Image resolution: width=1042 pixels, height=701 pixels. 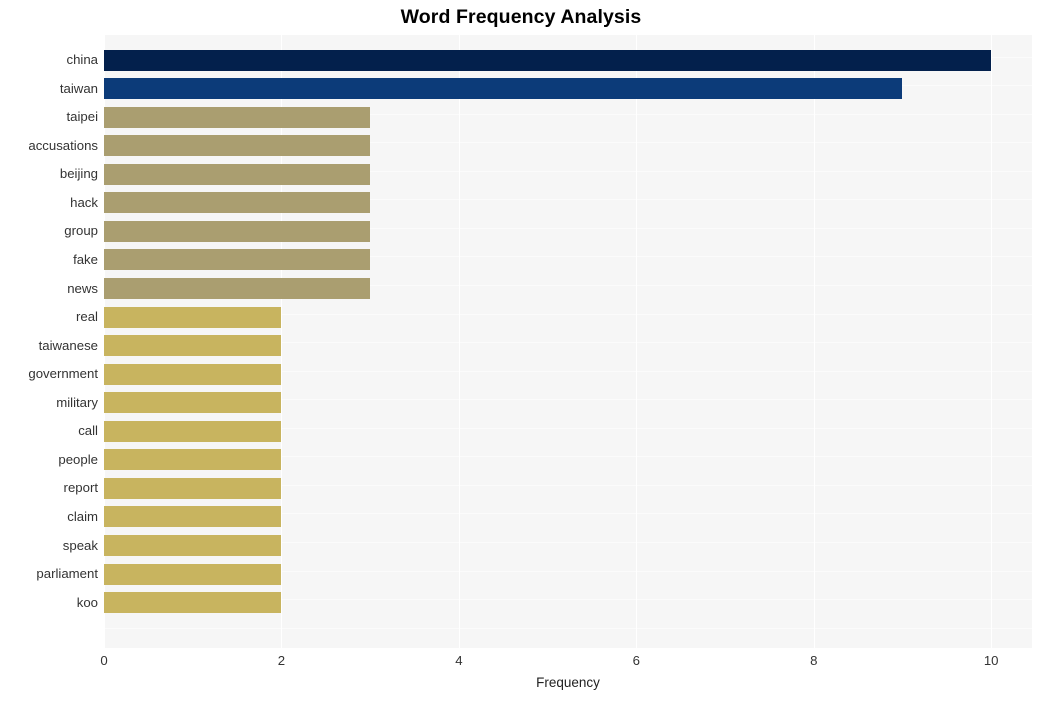 I want to click on y-axis-tick-label: hack, so click(x=84, y=202).